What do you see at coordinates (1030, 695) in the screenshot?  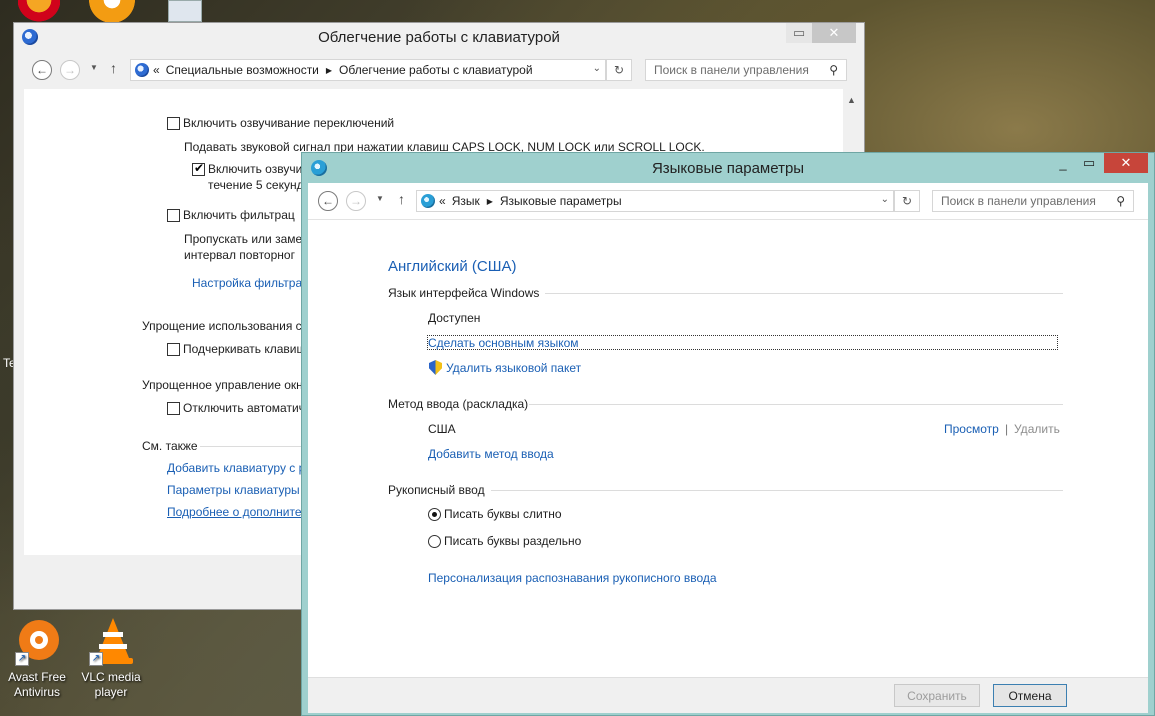 I see `cancel-button: Отмена` at bounding box center [1030, 695].